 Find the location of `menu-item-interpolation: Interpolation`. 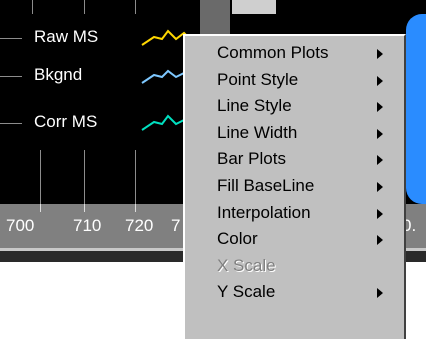

menu-item-interpolation: Interpolation is located at coordinates (294, 213).